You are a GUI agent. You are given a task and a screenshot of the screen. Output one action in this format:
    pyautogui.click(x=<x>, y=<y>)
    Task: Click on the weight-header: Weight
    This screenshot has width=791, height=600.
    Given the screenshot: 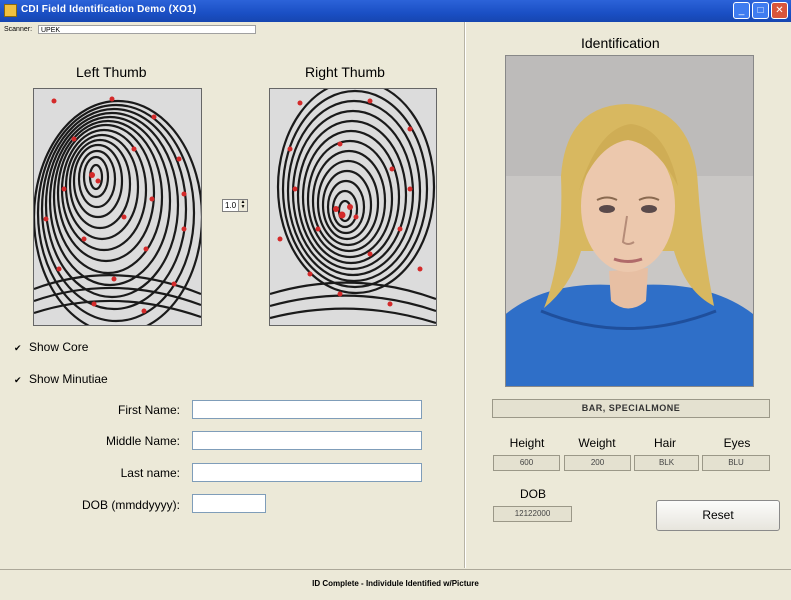 What is the action you would take?
    pyautogui.click(x=597, y=443)
    